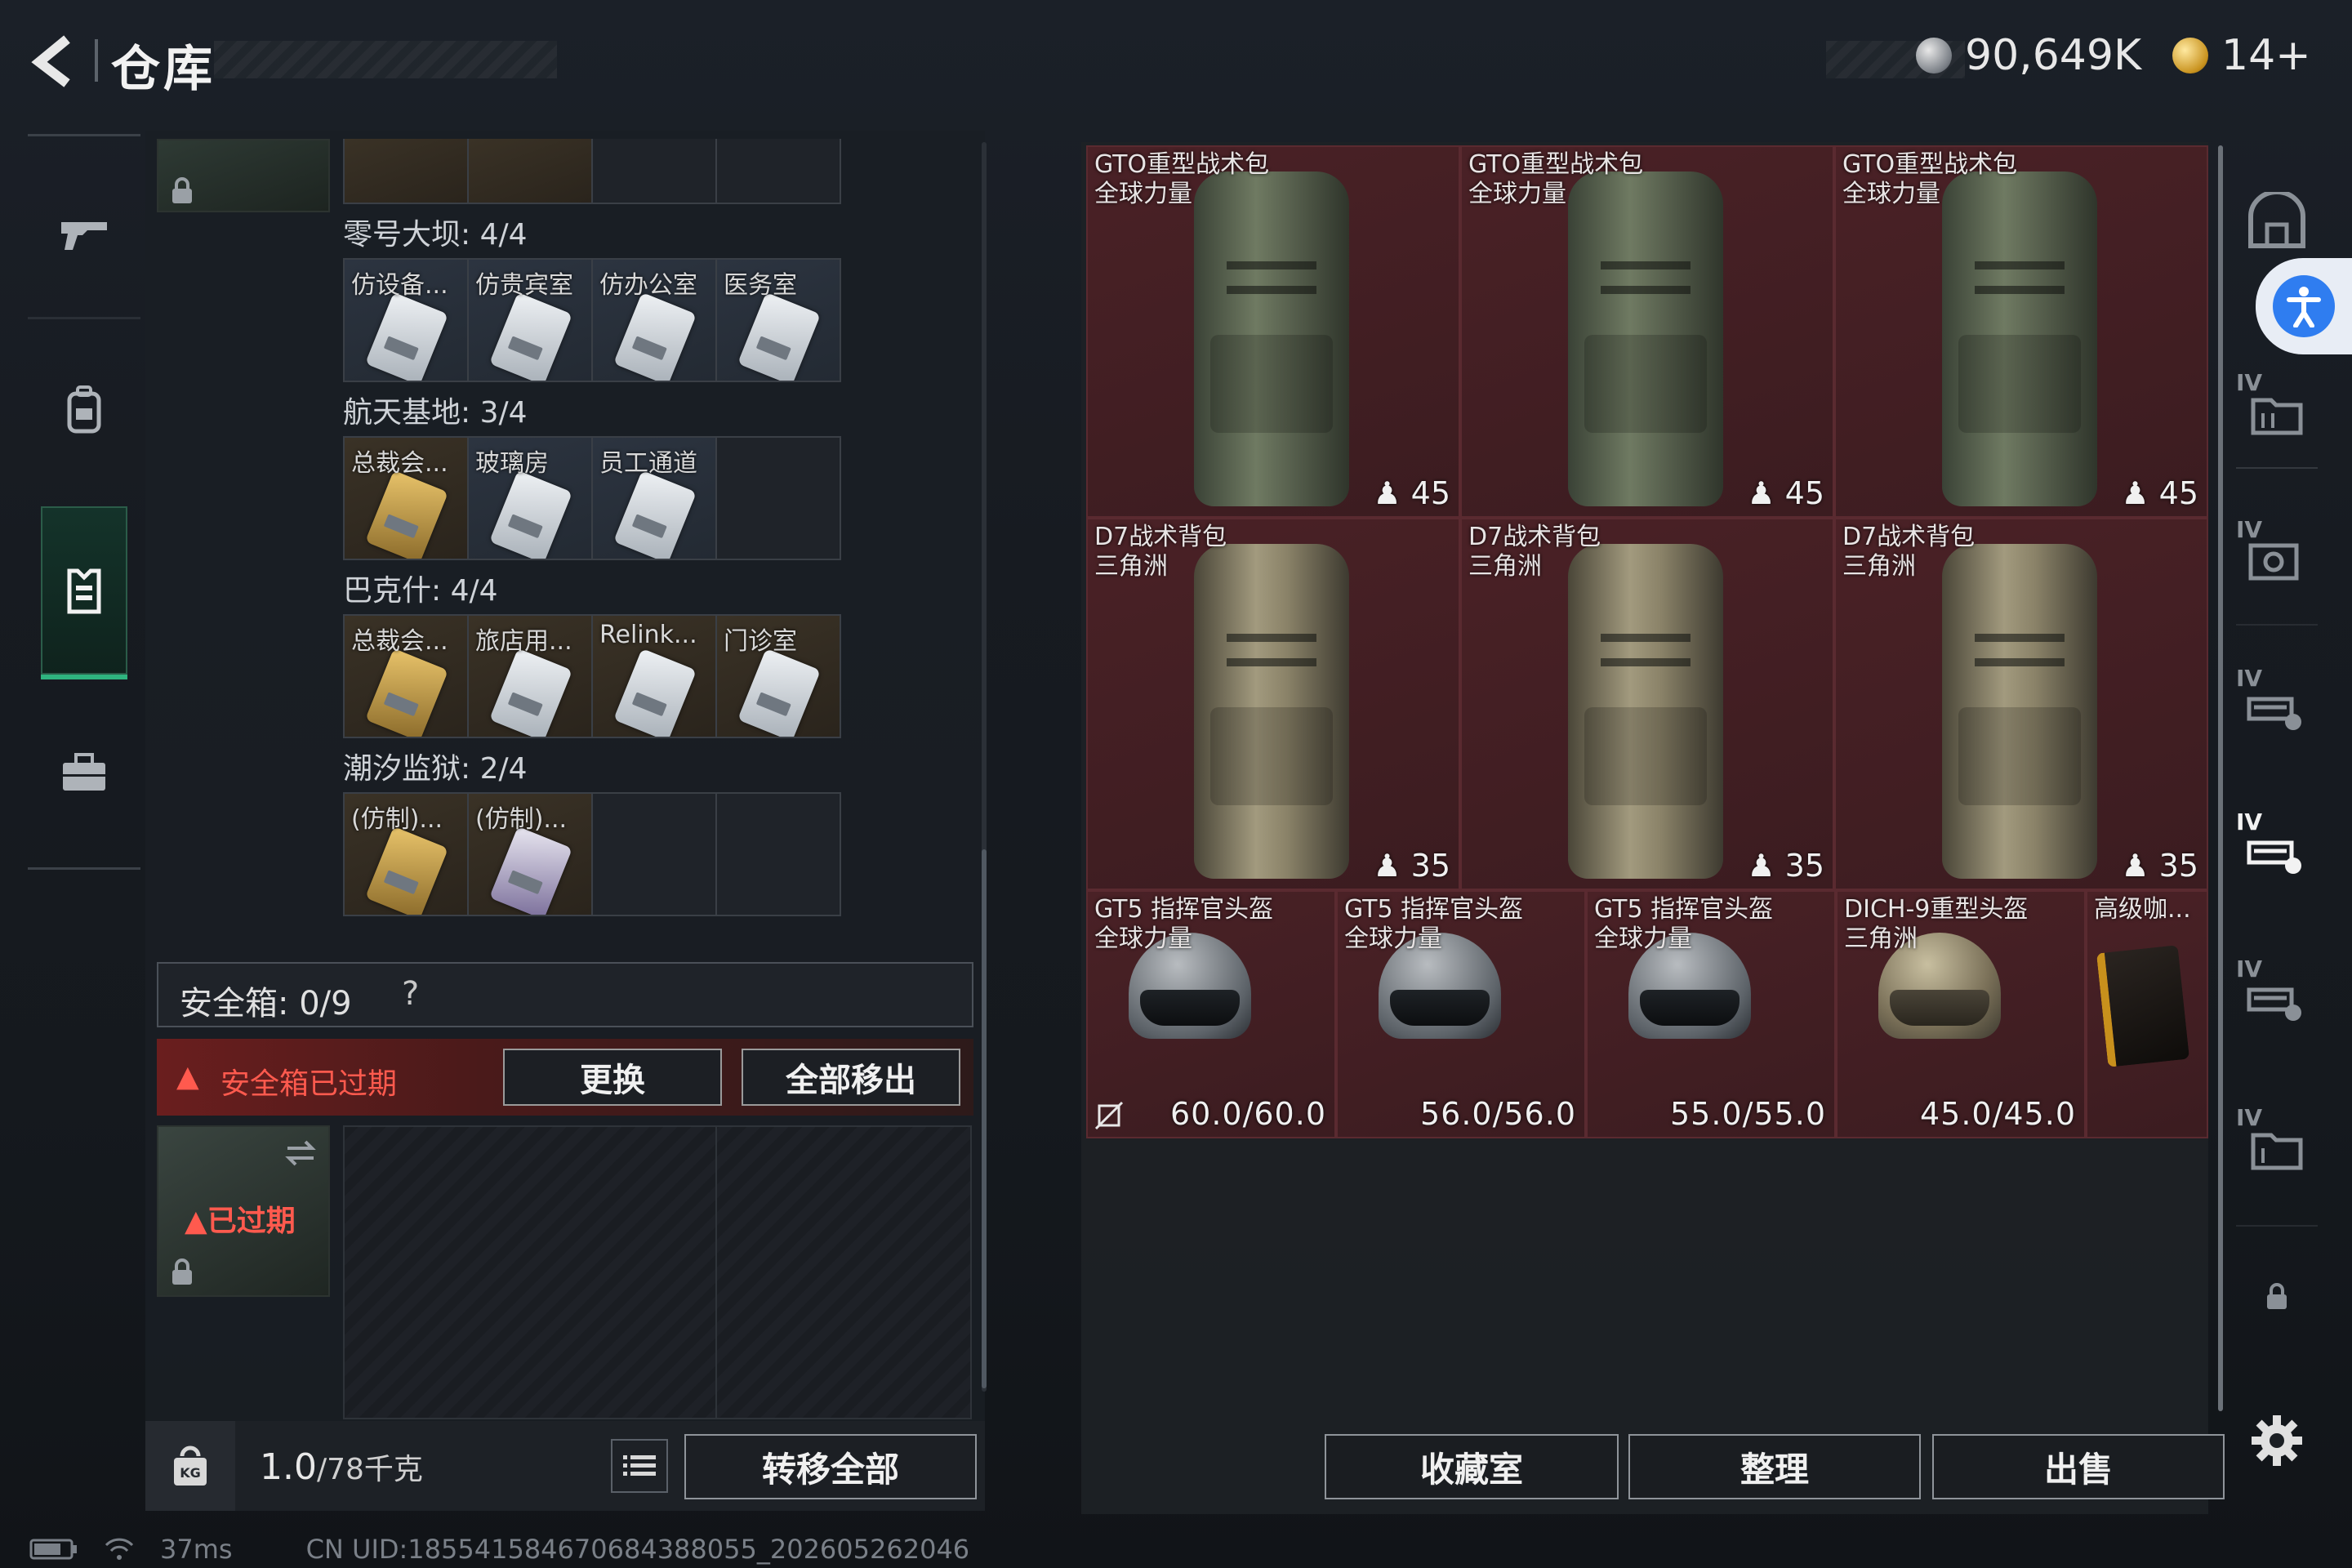  Describe the element at coordinates (531, 498) in the screenshot. I see `key-slot: 玻璃房` at that location.